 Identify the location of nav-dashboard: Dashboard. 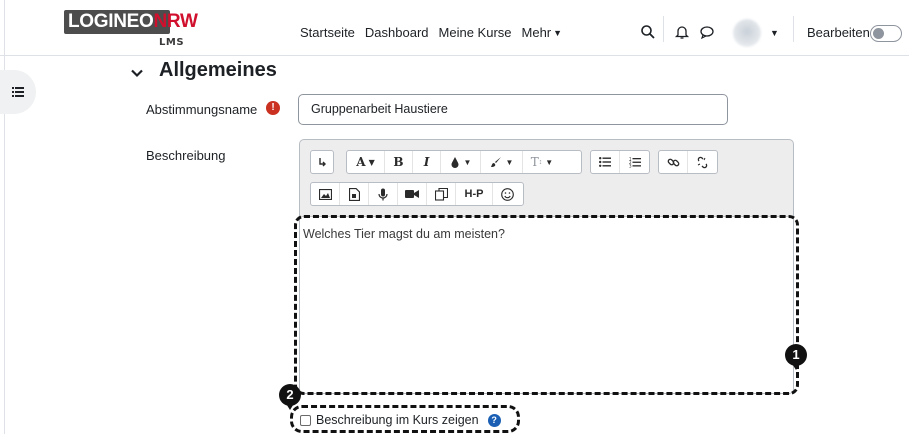
(397, 32).